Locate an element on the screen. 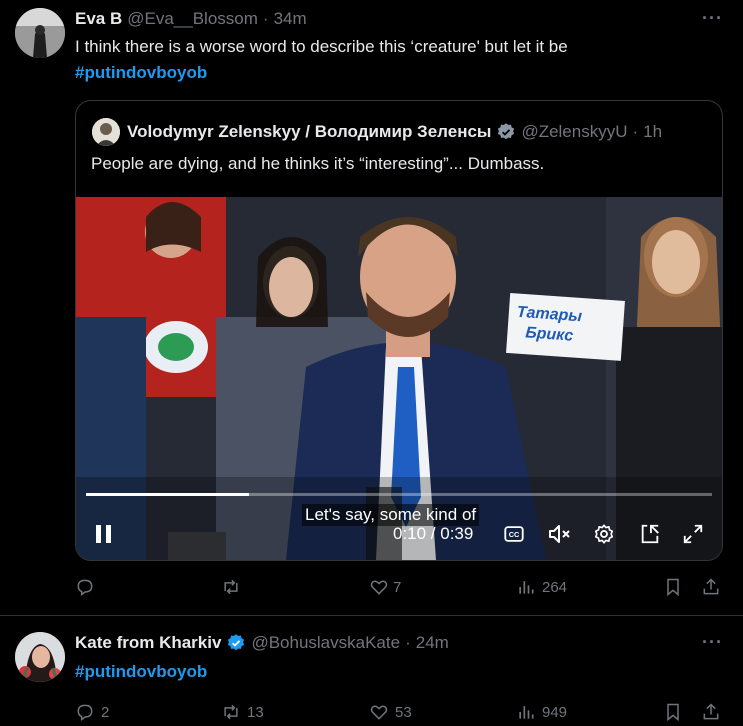 The height and width of the screenshot is (726, 743). reply-button: 2 is located at coordinates (92, 712).